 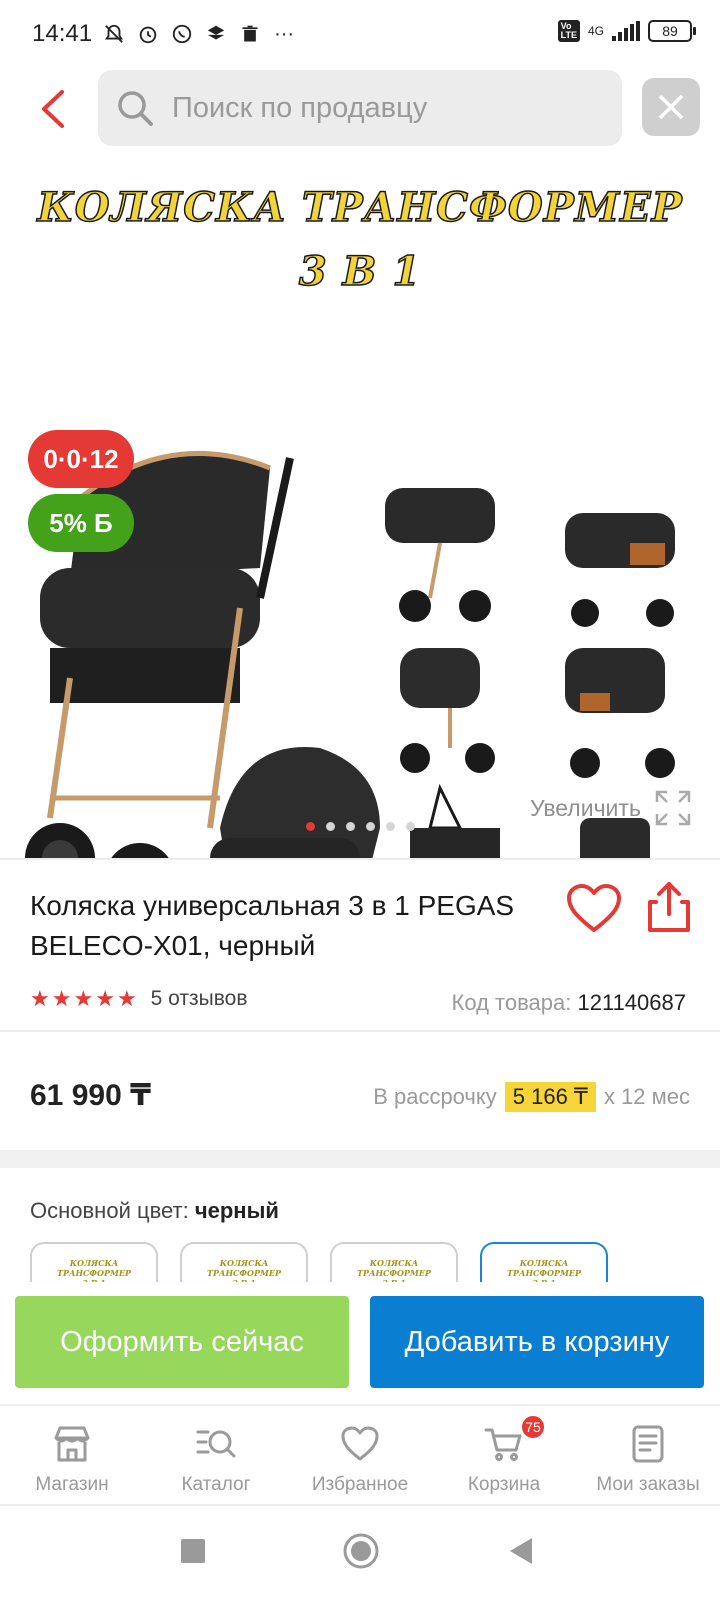 I want to click on installment-suffix: х 12 мес, so click(x=646, y=1096).